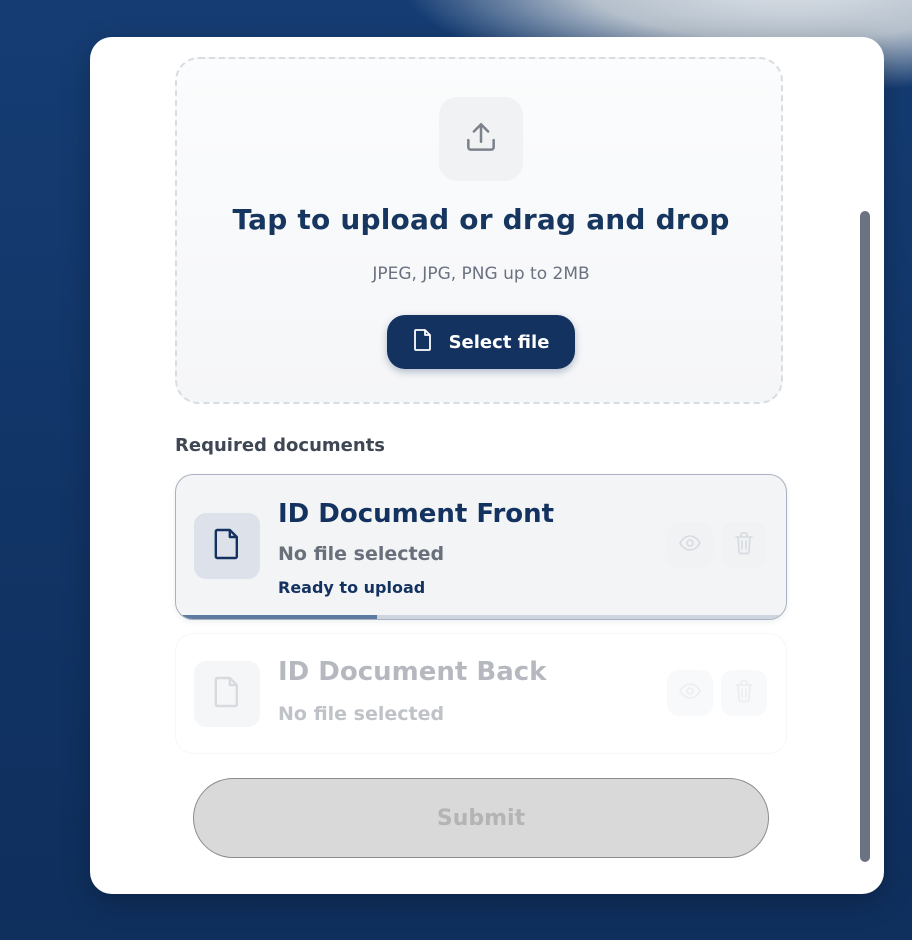 This screenshot has height=940, width=912. What do you see at coordinates (481, 818) in the screenshot?
I see `submit-button: Submit` at bounding box center [481, 818].